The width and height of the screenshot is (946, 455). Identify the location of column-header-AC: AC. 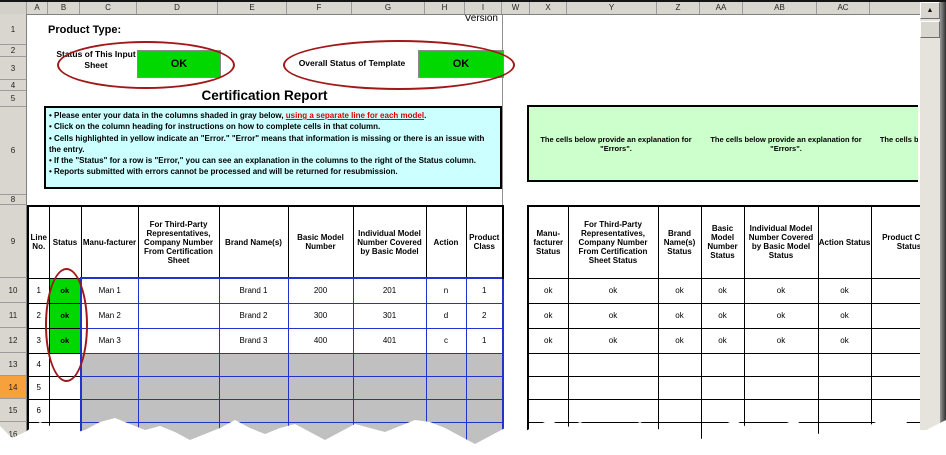
(843, 8).